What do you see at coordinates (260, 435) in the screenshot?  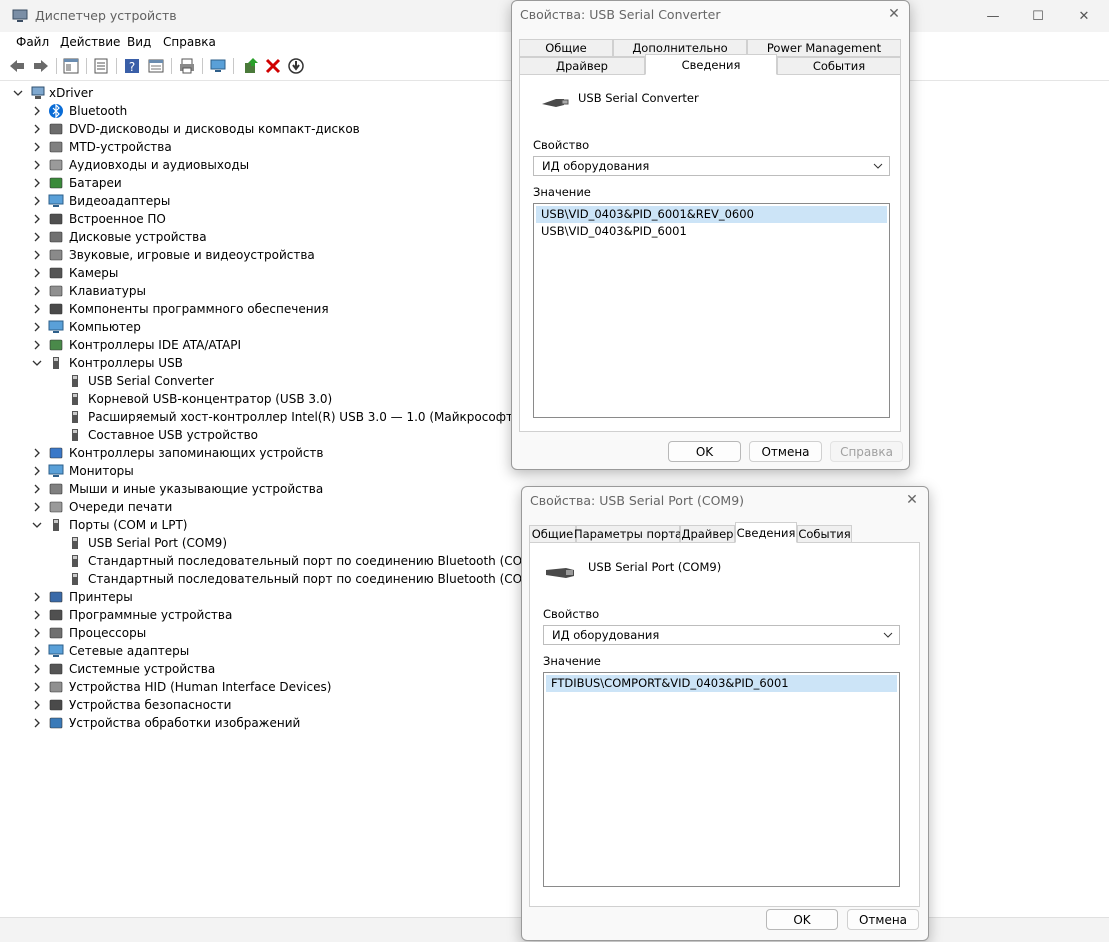 I see `tree-device: Составное USB устройство` at bounding box center [260, 435].